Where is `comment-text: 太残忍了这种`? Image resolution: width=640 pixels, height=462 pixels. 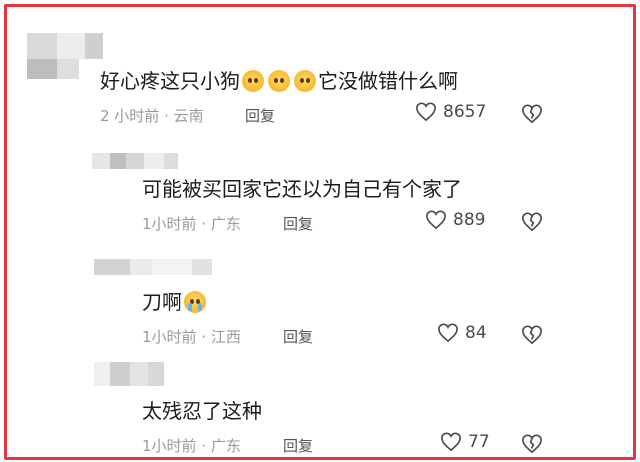
comment-text: 太残忍了这种 is located at coordinates (202, 411).